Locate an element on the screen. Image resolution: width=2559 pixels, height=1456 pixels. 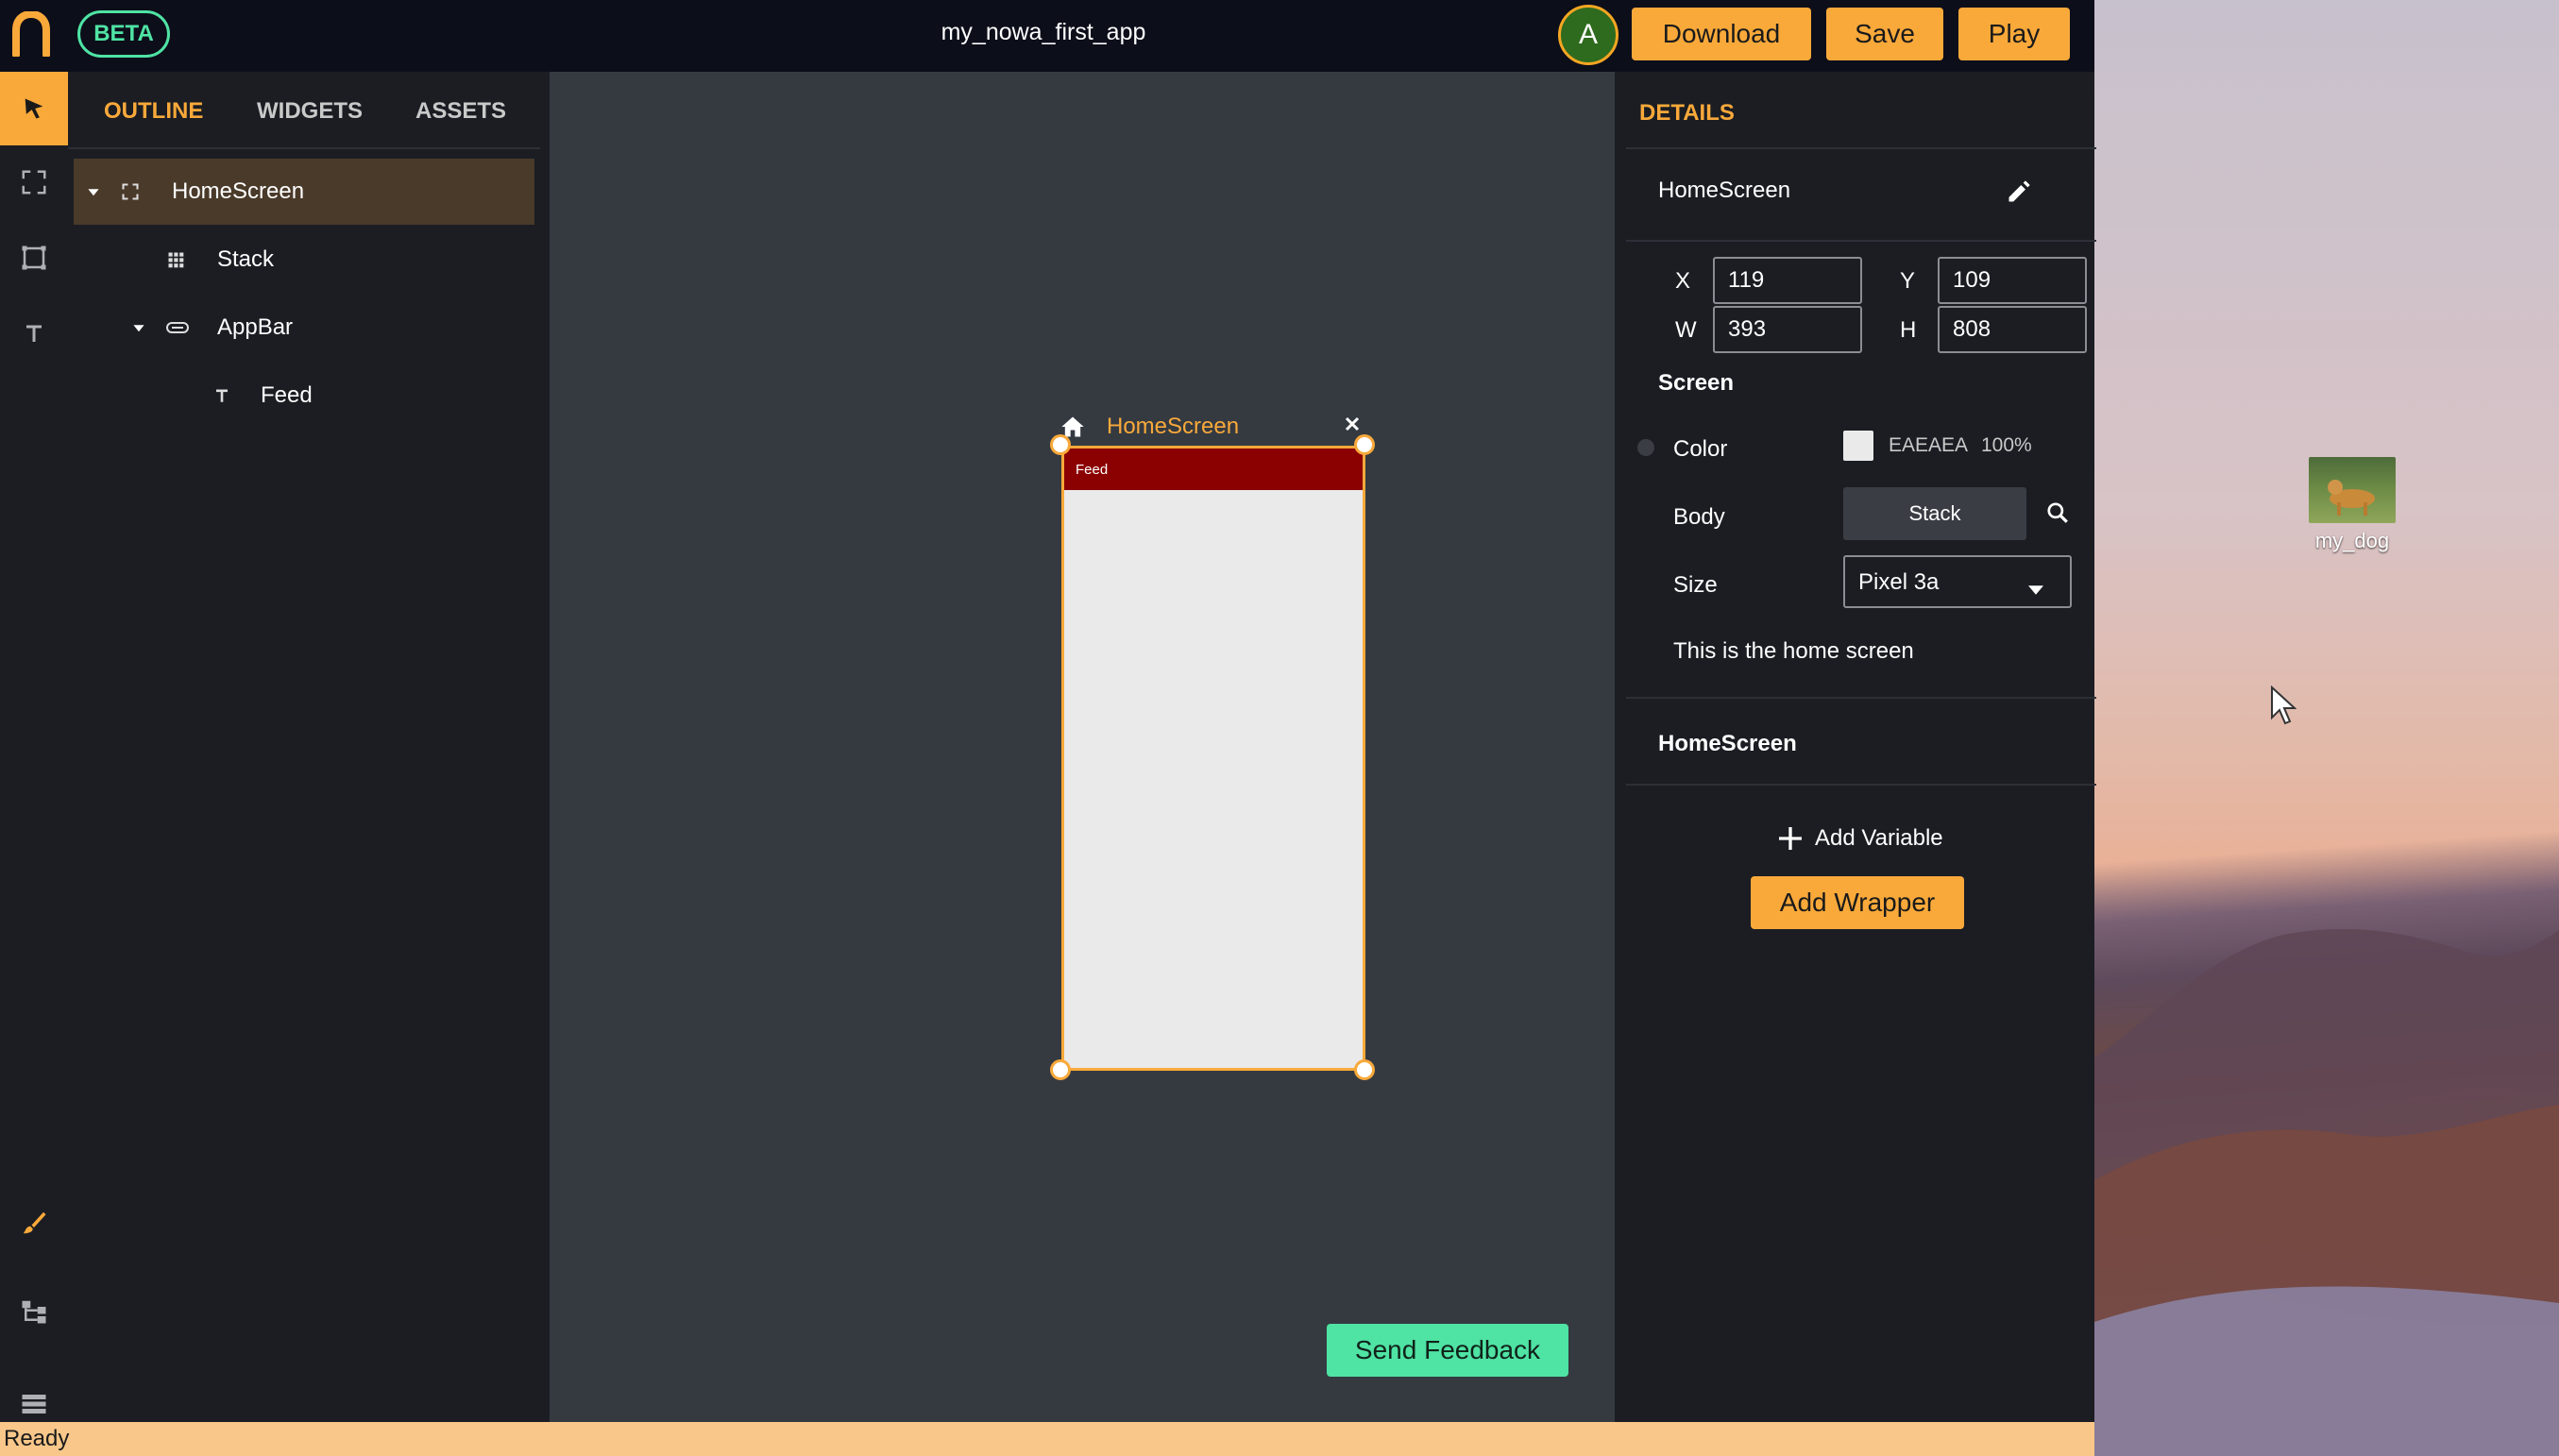
status-bar: Ready is located at coordinates (1047, 1439).